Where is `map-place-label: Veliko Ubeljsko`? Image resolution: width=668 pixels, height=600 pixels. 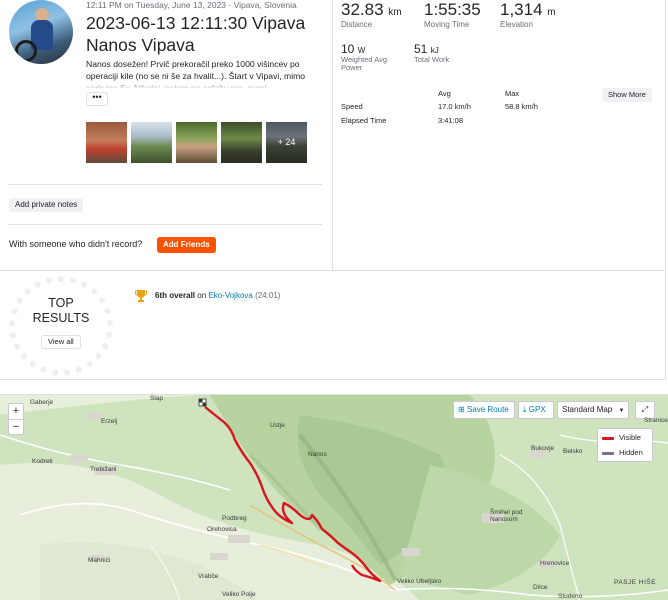 map-place-label: Veliko Ubeljsko is located at coordinates (419, 581).